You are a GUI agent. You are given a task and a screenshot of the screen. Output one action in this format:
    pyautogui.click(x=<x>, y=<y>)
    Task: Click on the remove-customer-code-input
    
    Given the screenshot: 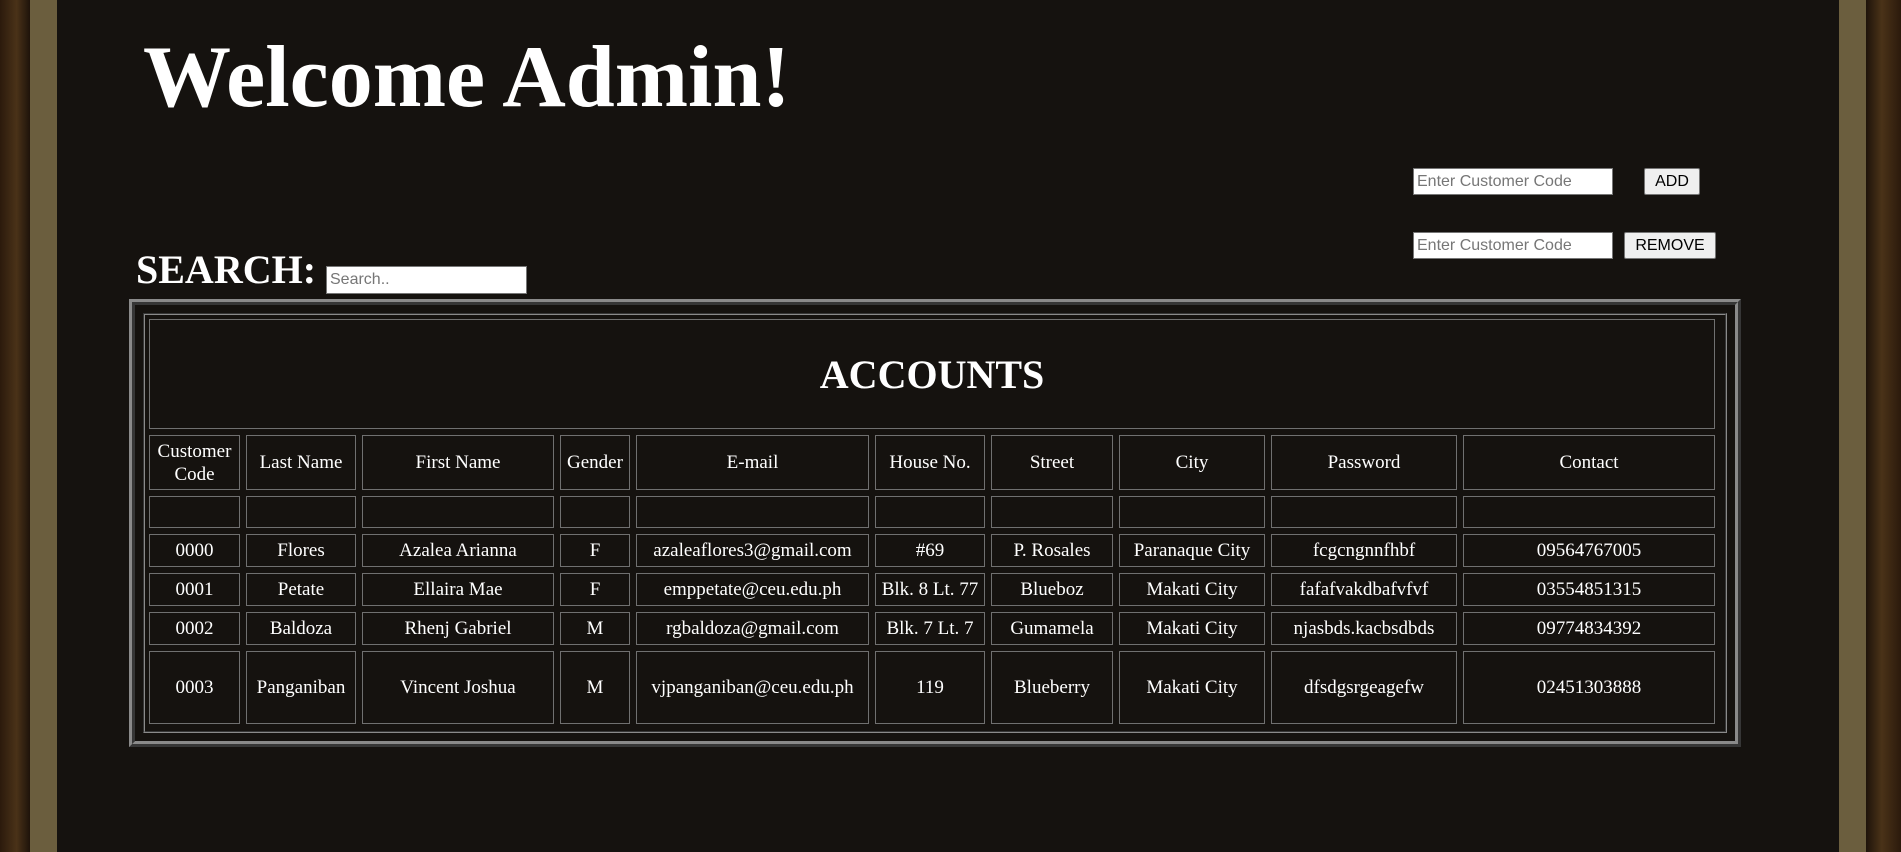 What is the action you would take?
    pyautogui.click(x=1513, y=245)
    